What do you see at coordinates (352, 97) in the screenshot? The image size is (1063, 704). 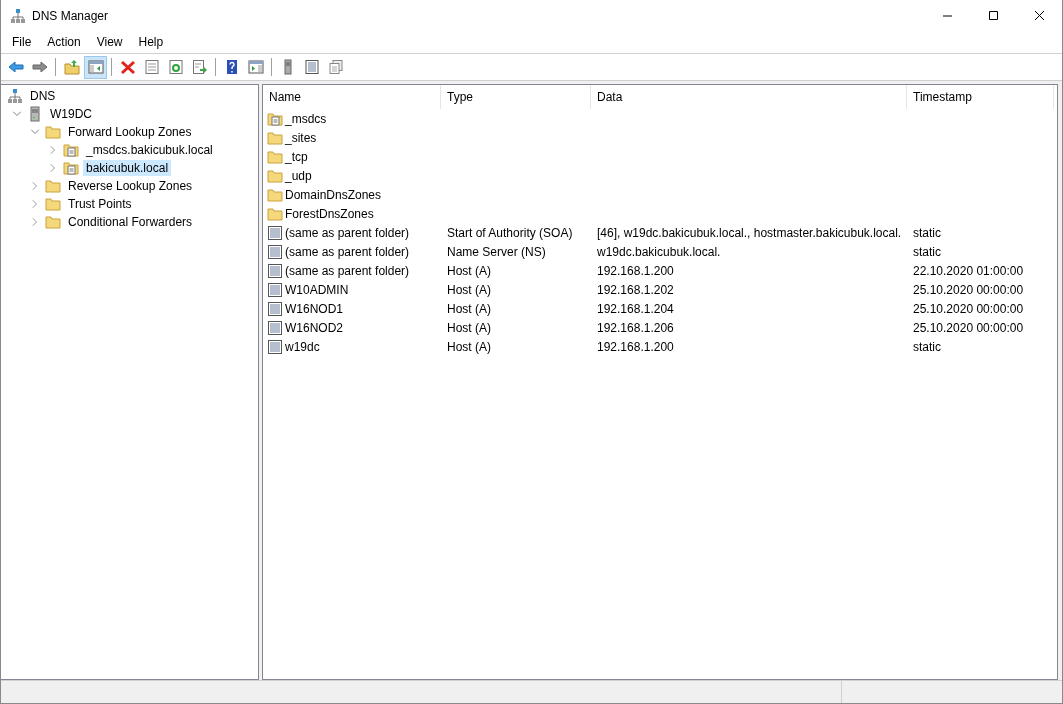 I see `column-header: Name` at bounding box center [352, 97].